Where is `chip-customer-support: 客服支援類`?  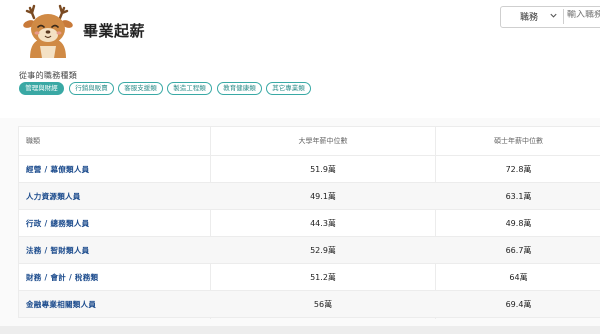 chip-customer-support: 客服支援類 is located at coordinates (140, 88).